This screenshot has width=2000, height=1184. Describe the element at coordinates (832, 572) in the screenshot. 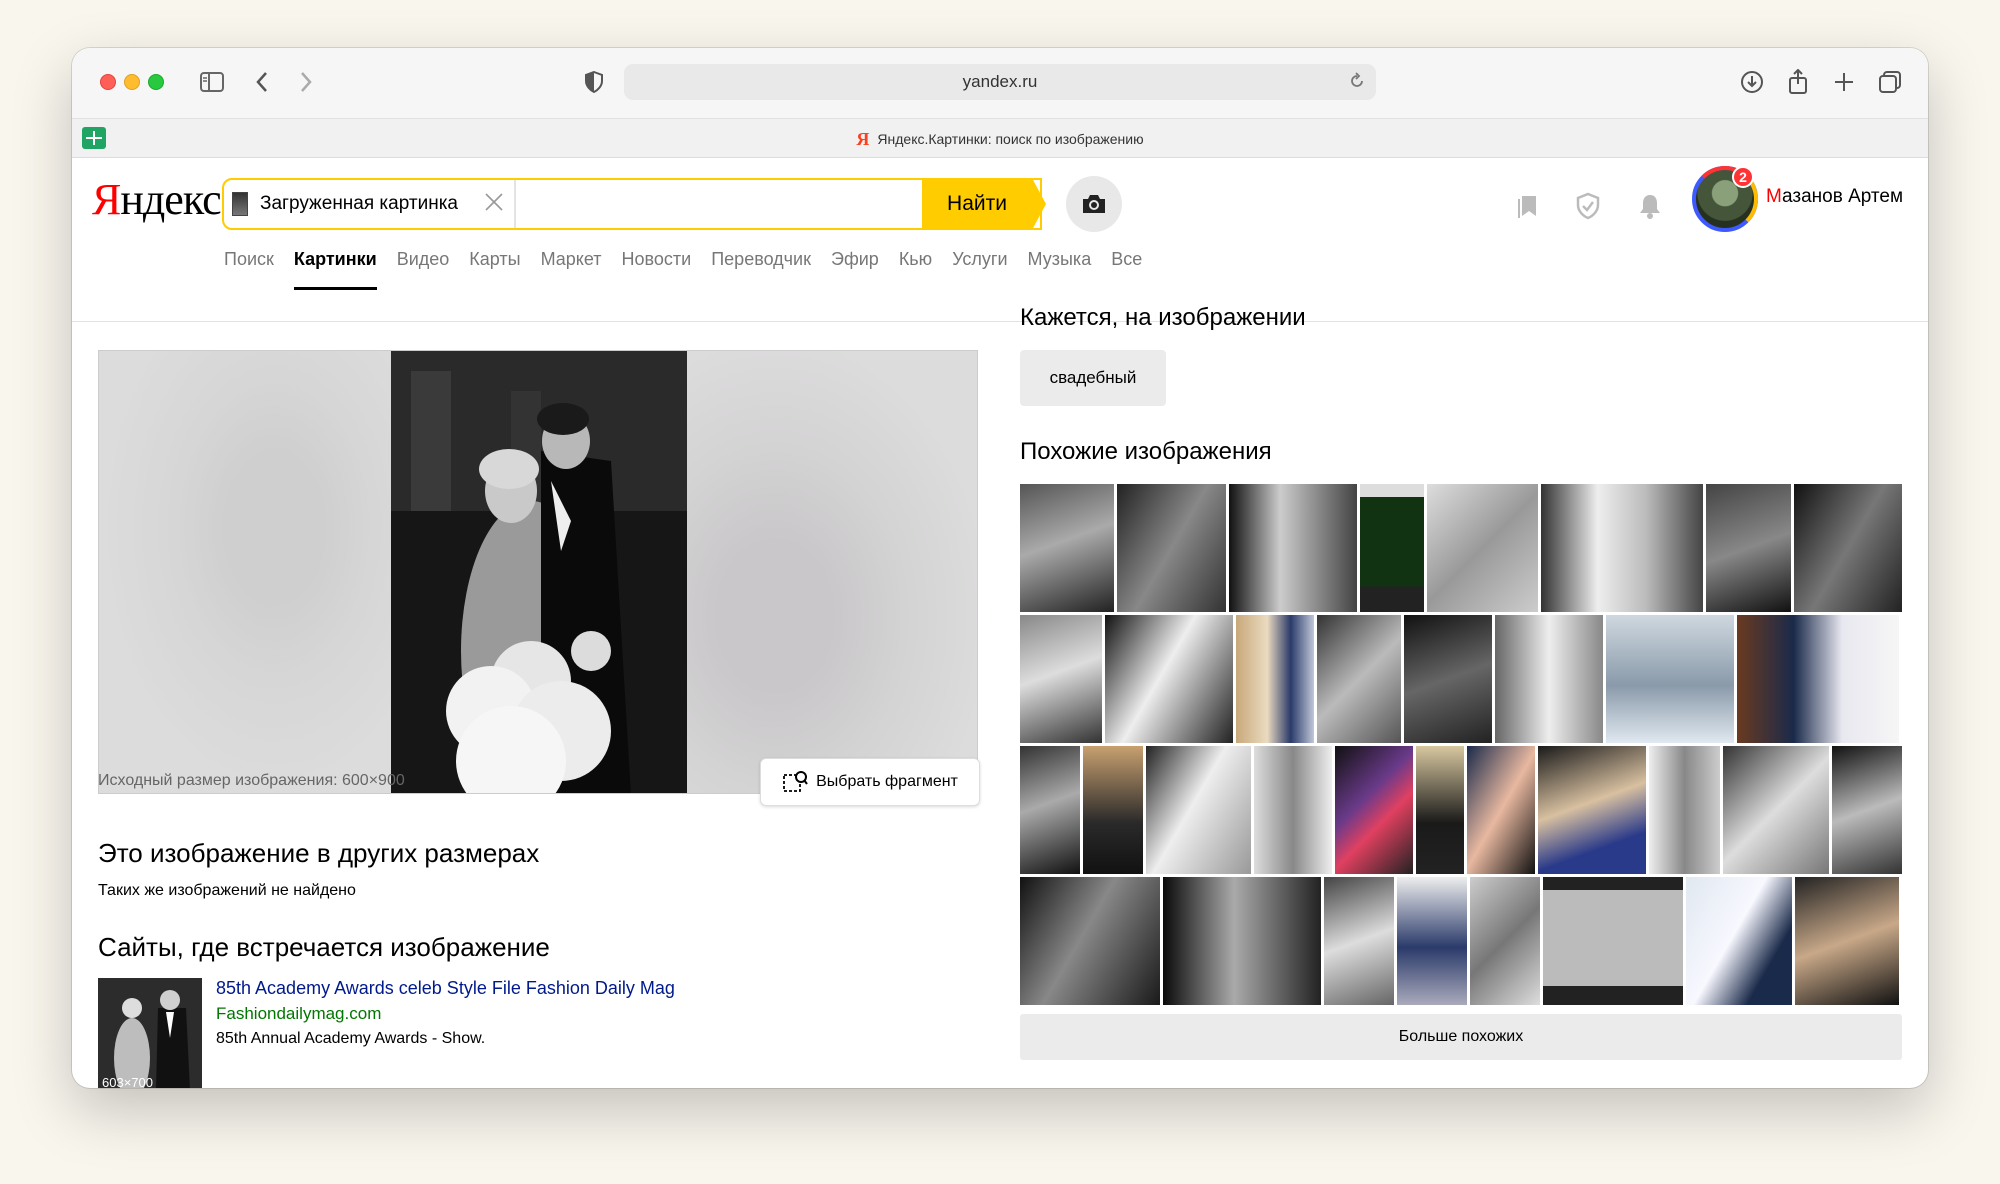

I see `preview-blur-right` at that location.